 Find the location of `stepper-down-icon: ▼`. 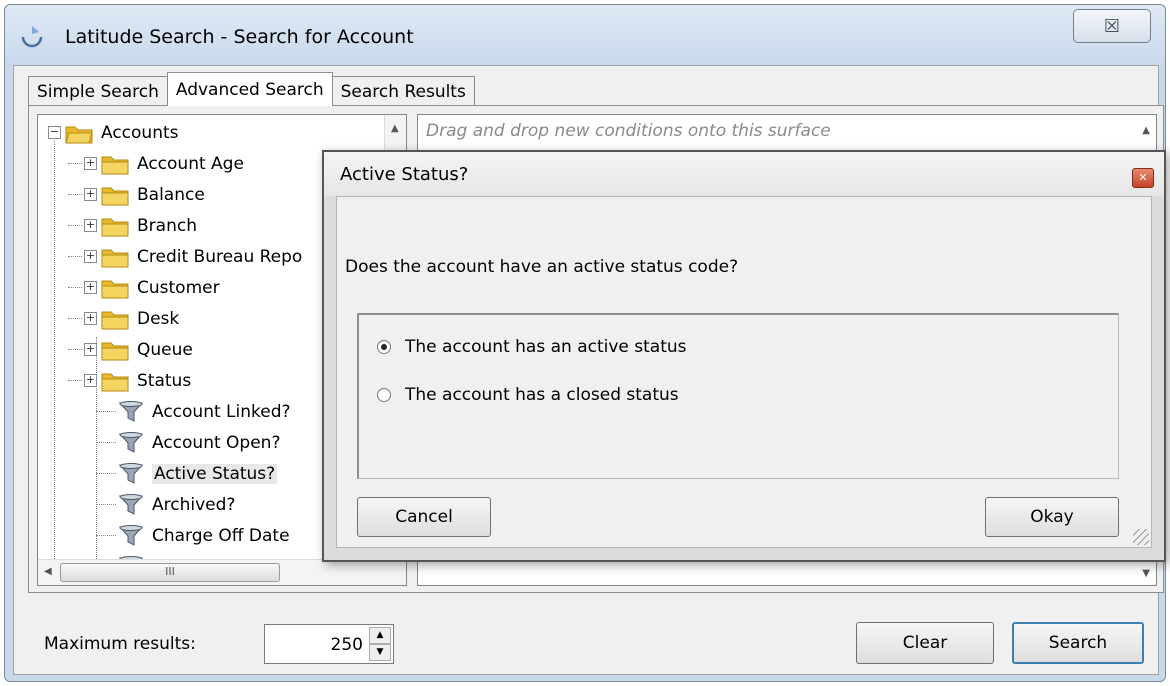

stepper-down-icon: ▼ is located at coordinates (380, 652).